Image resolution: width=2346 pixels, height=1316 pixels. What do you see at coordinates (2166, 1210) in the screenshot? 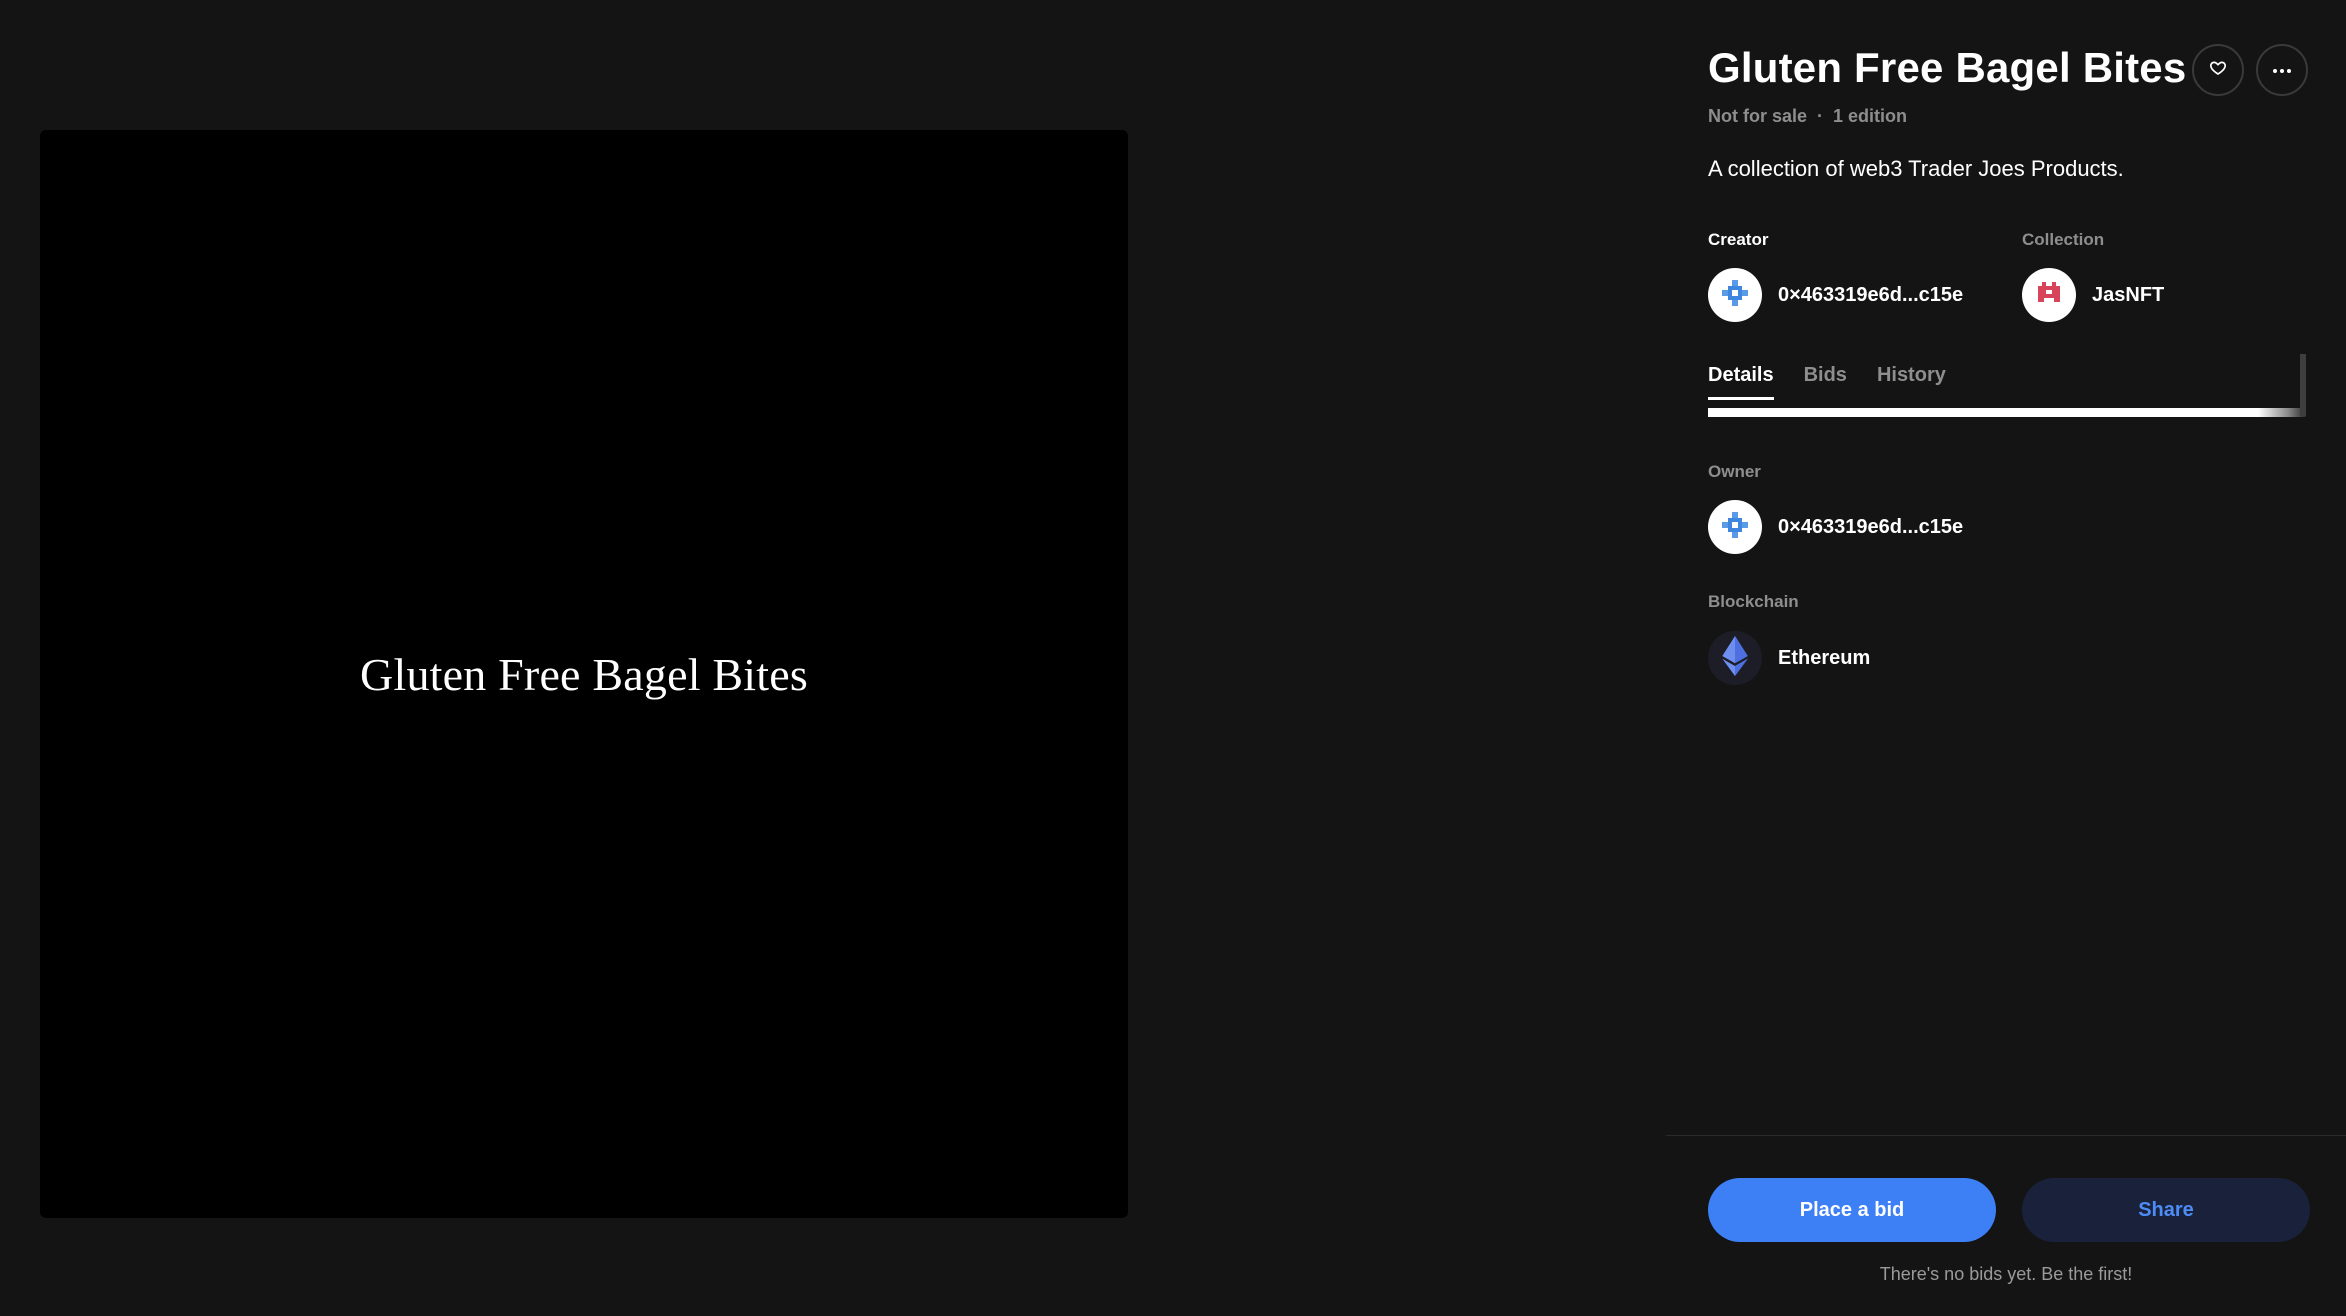
I see `share-button: Share` at bounding box center [2166, 1210].